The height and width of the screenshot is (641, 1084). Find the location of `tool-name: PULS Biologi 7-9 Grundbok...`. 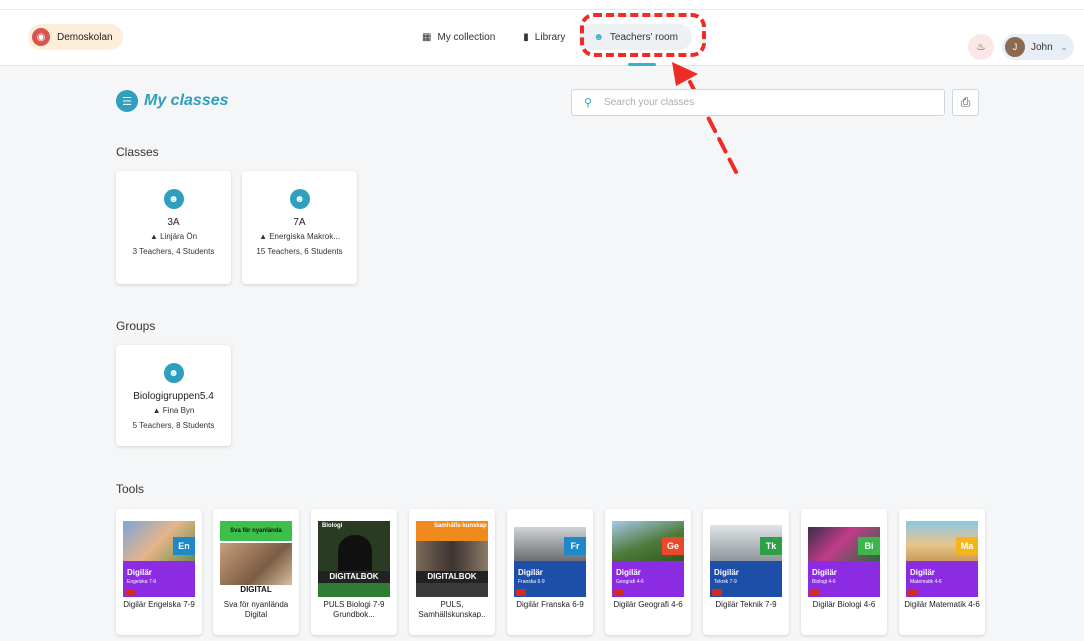

tool-name: PULS Biologi 7-9 Grundbok... is located at coordinates (354, 609).